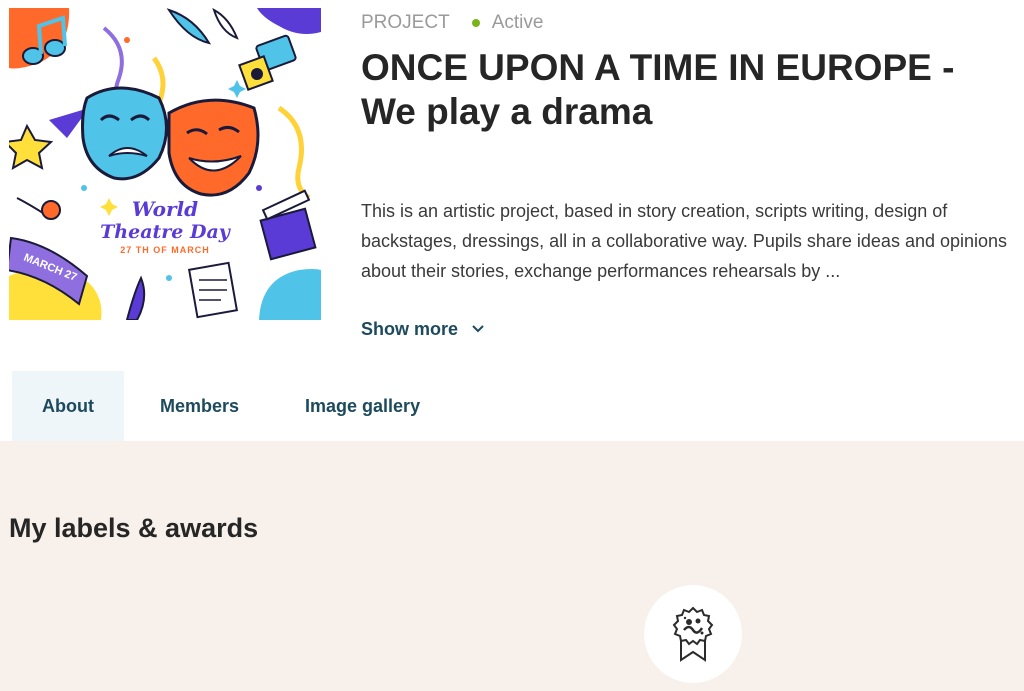  What do you see at coordinates (478, 329) in the screenshot?
I see `chevron-down-icon` at bounding box center [478, 329].